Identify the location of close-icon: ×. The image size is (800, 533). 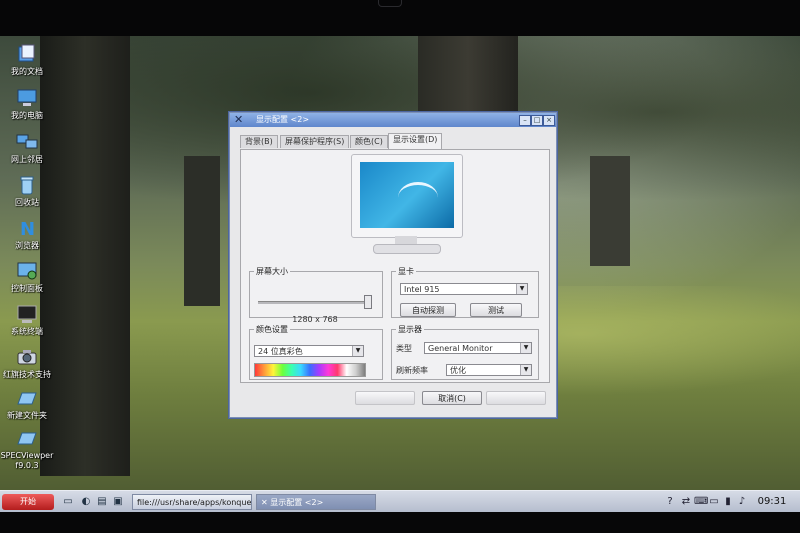
(549, 120).